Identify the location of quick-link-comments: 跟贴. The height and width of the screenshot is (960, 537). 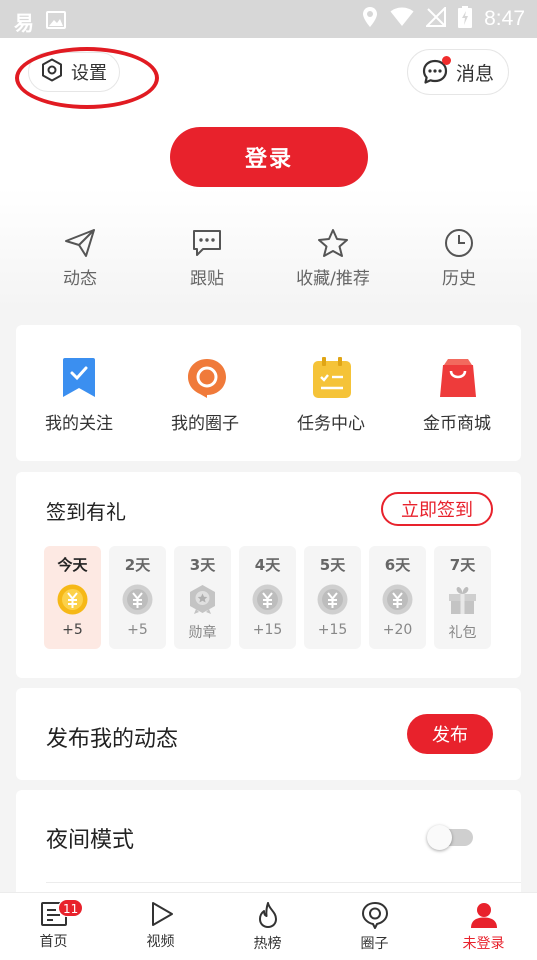
(207, 258).